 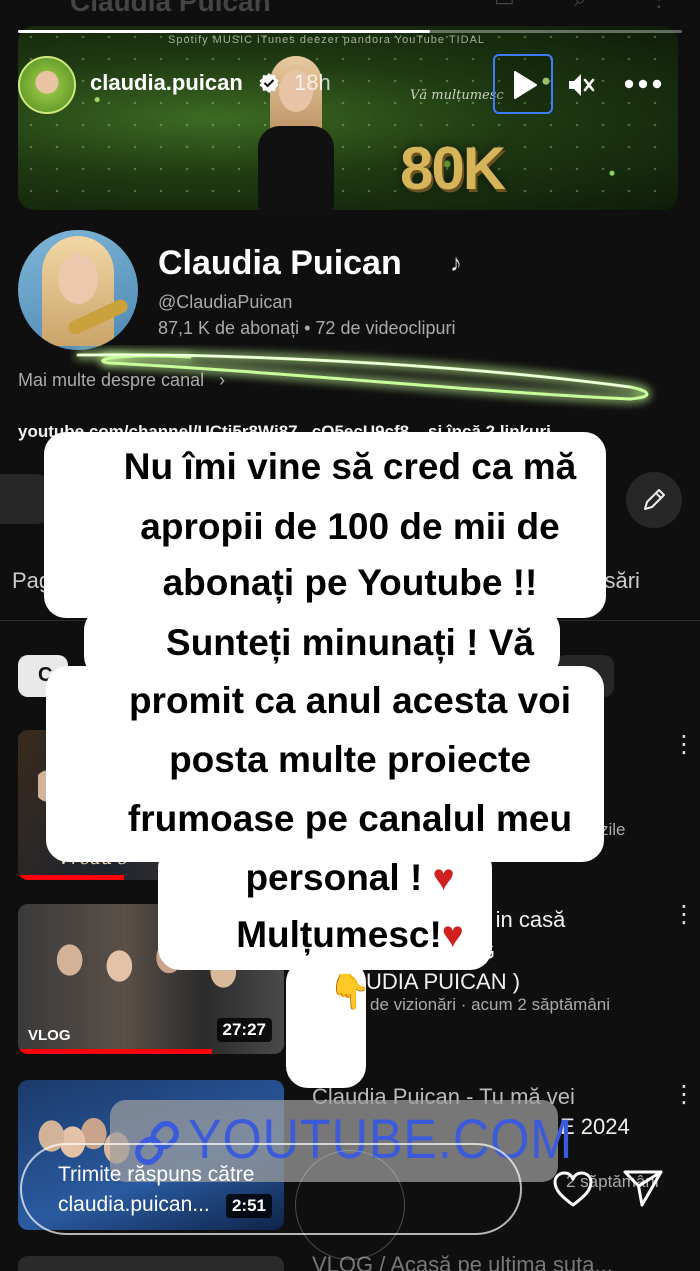 I want to click on play-button, so click(x=523, y=84).